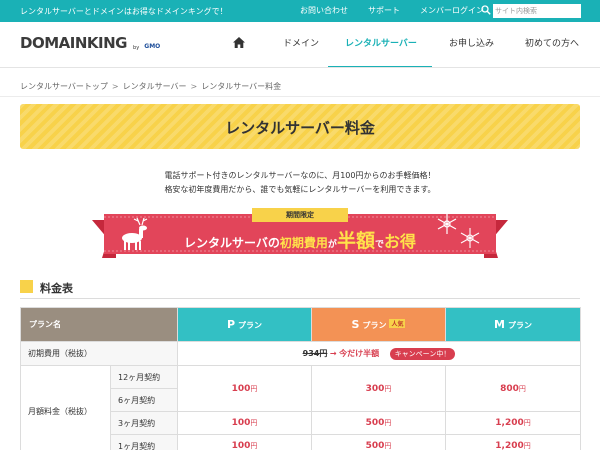 Image resolution: width=600 pixels, height=450 pixels. Describe the element at coordinates (471, 42) in the screenshot. I see `nav-item-apply: お申し込み` at that location.